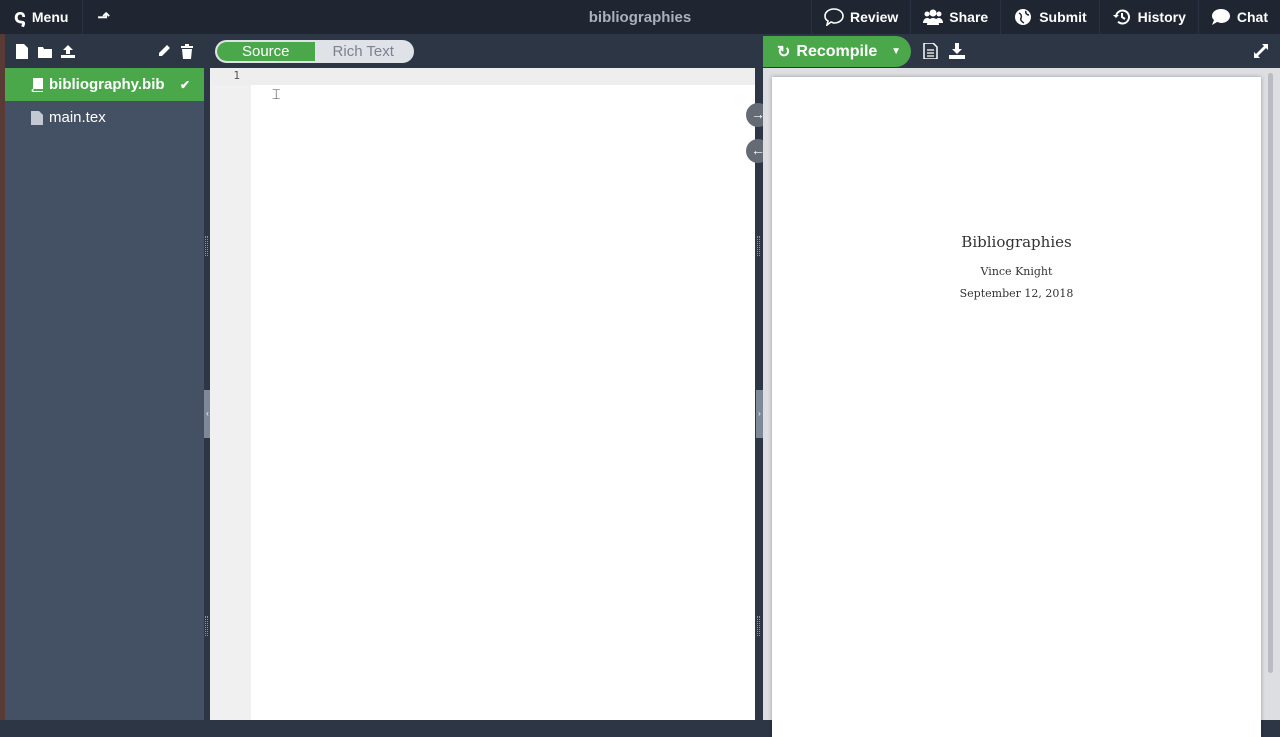  I want to click on file-tree: bibliography.bib ✔ main.tex, so click(104, 377).